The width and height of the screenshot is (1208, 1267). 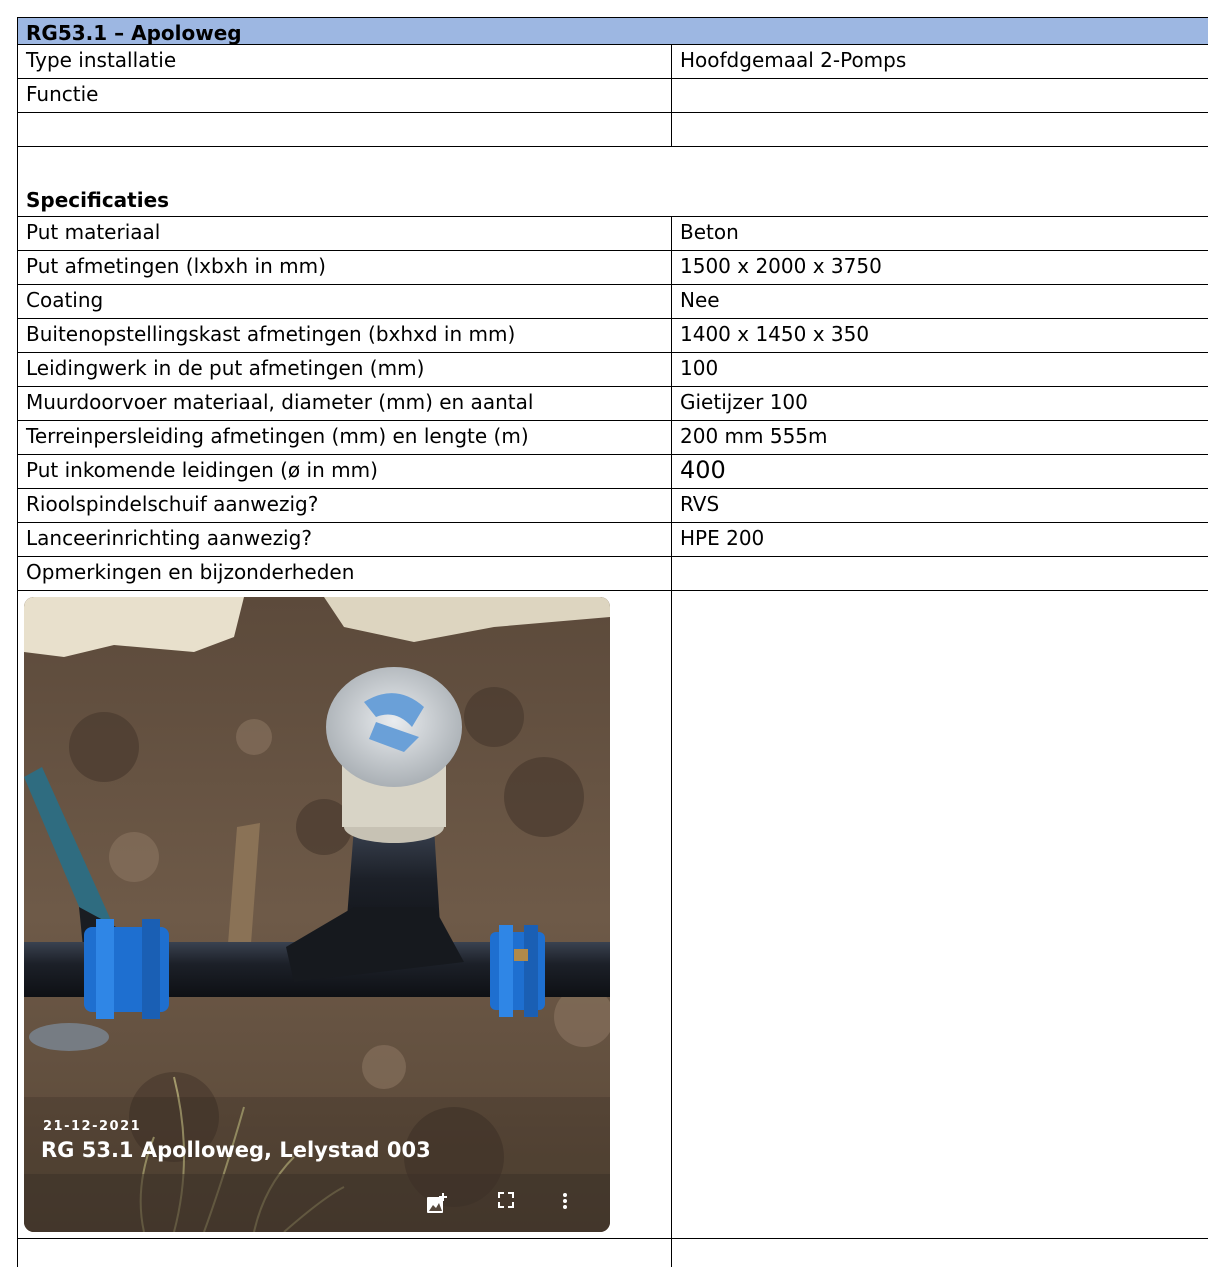 What do you see at coordinates (345, 505) in the screenshot?
I see `row-label: Rioolspindelschuif aanwezig?` at bounding box center [345, 505].